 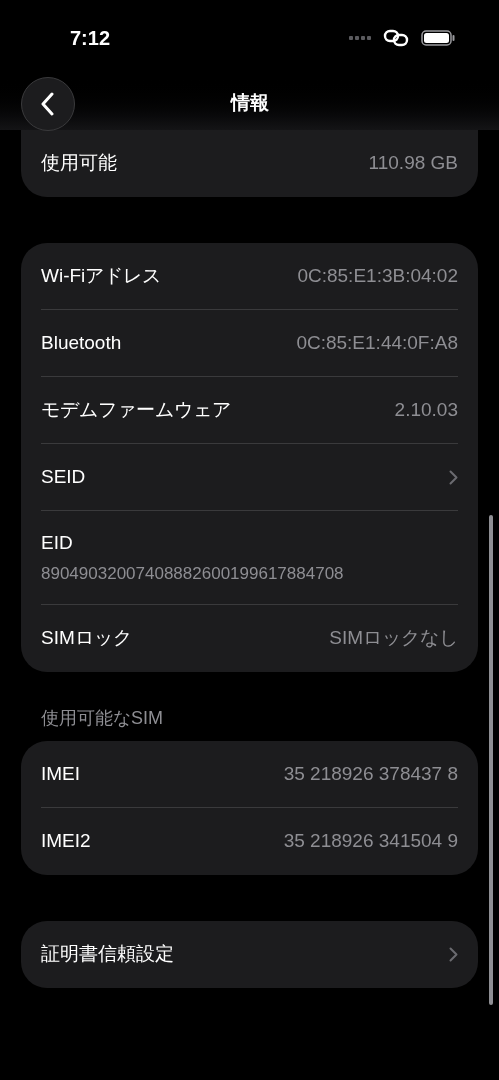 I want to click on row-label: EID, so click(x=57, y=542).